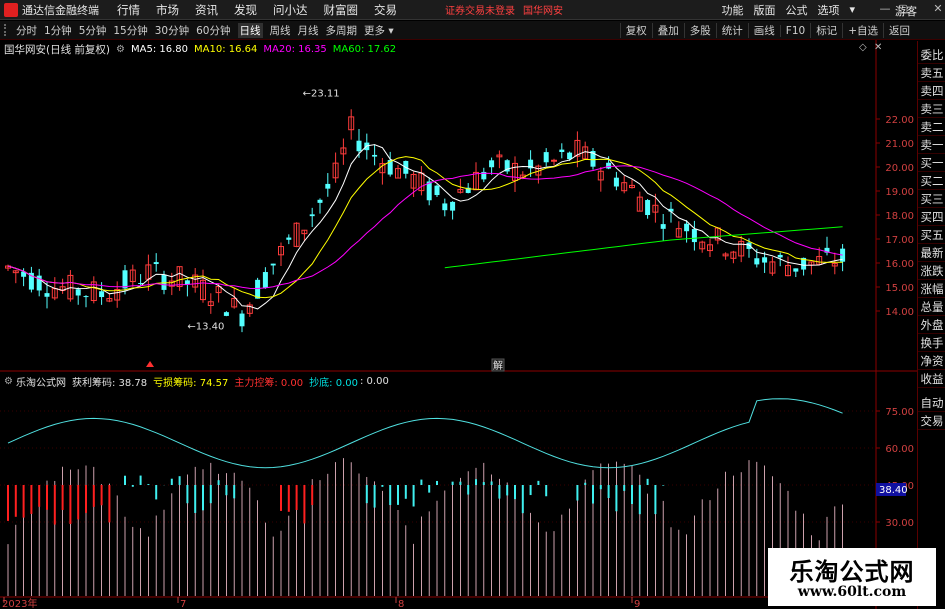 Image resolution: width=945 pixels, height=609 pixels. I want to click on side-tab-net-assets: 净资, so click(931, 361).